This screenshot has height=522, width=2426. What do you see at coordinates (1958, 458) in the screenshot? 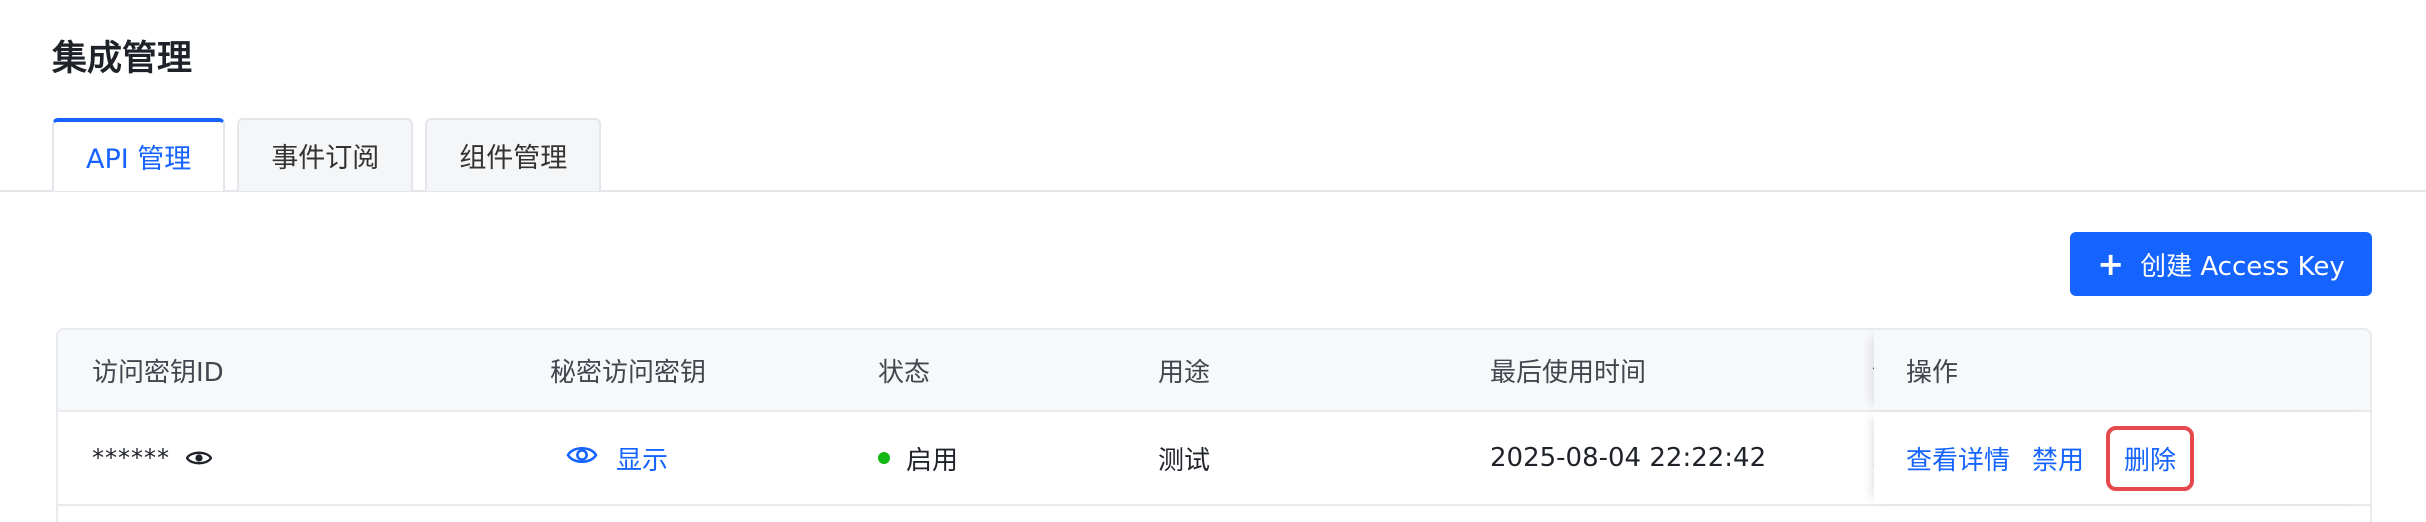
I see `view-details-link: 查看详情` at bounding box center [1958, 458].